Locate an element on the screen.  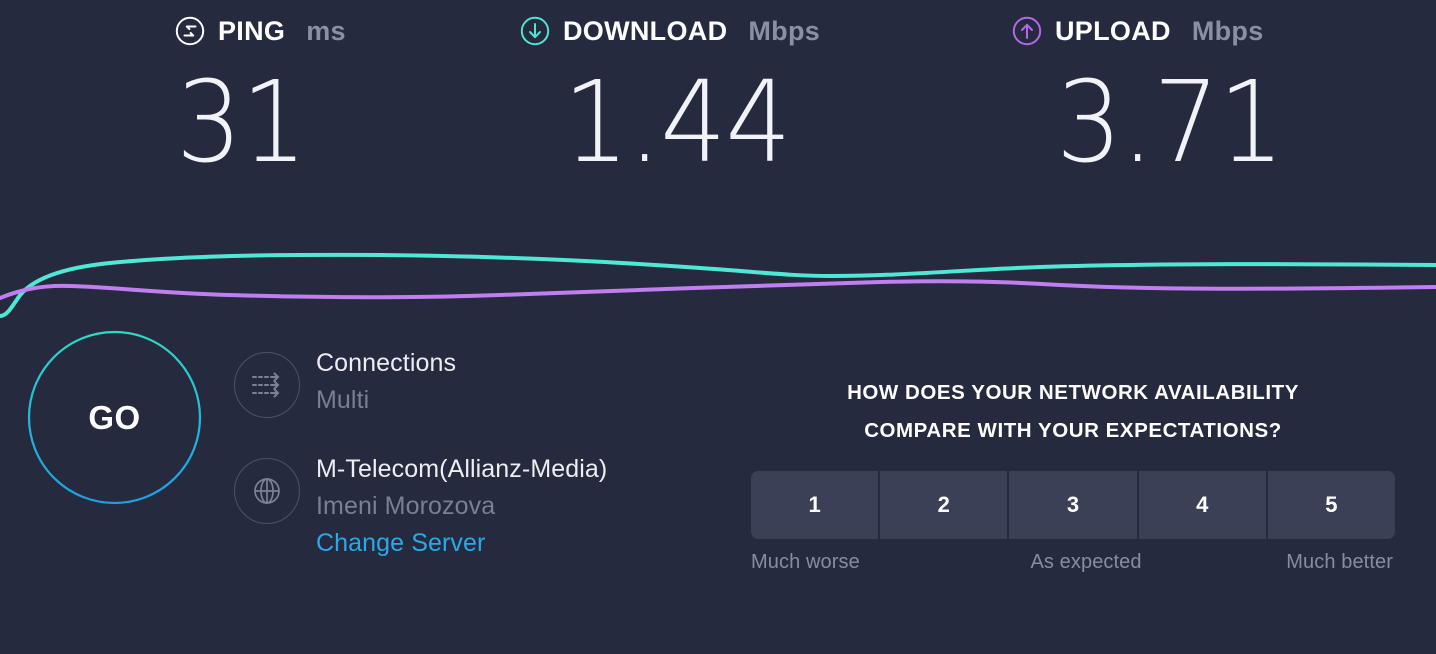
rating-legend: Much worse As expected Much better is located at coordinates (1073, 562).